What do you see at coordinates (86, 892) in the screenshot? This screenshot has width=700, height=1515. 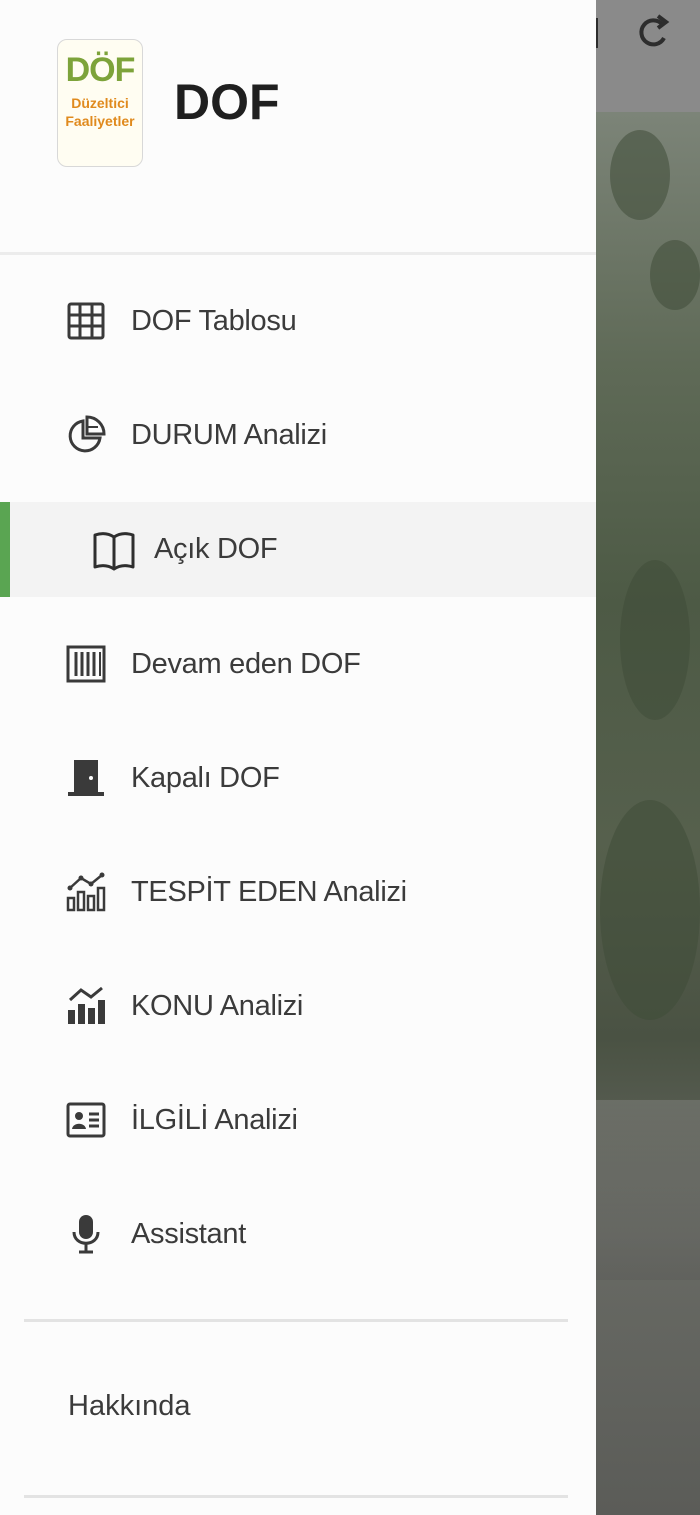 I see `trend-bars-outline-icon` at bounding box center [86, 892].